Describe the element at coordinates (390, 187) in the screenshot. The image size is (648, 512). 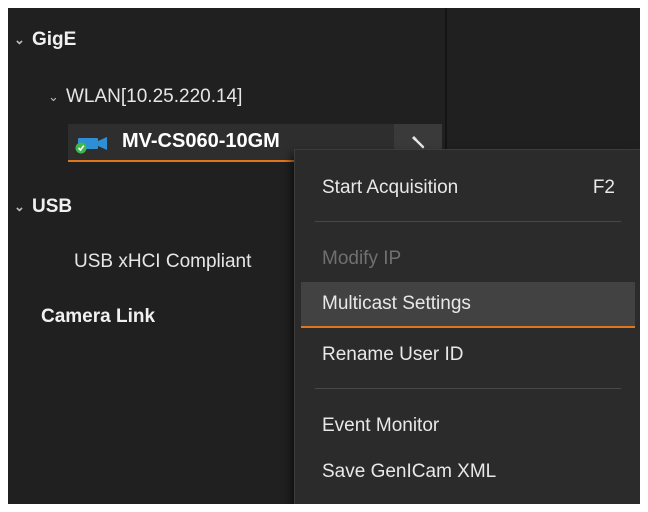
I see `menu-item-label: Start Acquisition` at that location.